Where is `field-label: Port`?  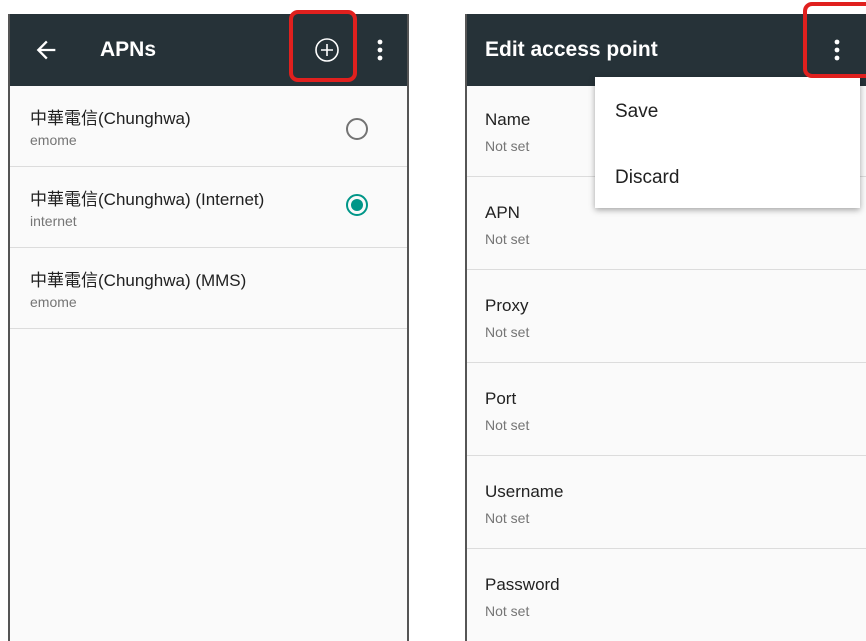 field-label: Port is located at coordinates (501, 398).